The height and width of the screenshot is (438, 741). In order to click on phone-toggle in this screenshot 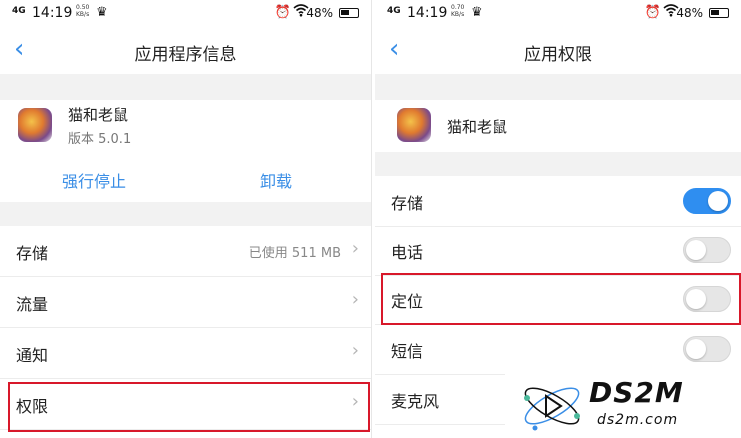, I will do `click(707, 250)`.